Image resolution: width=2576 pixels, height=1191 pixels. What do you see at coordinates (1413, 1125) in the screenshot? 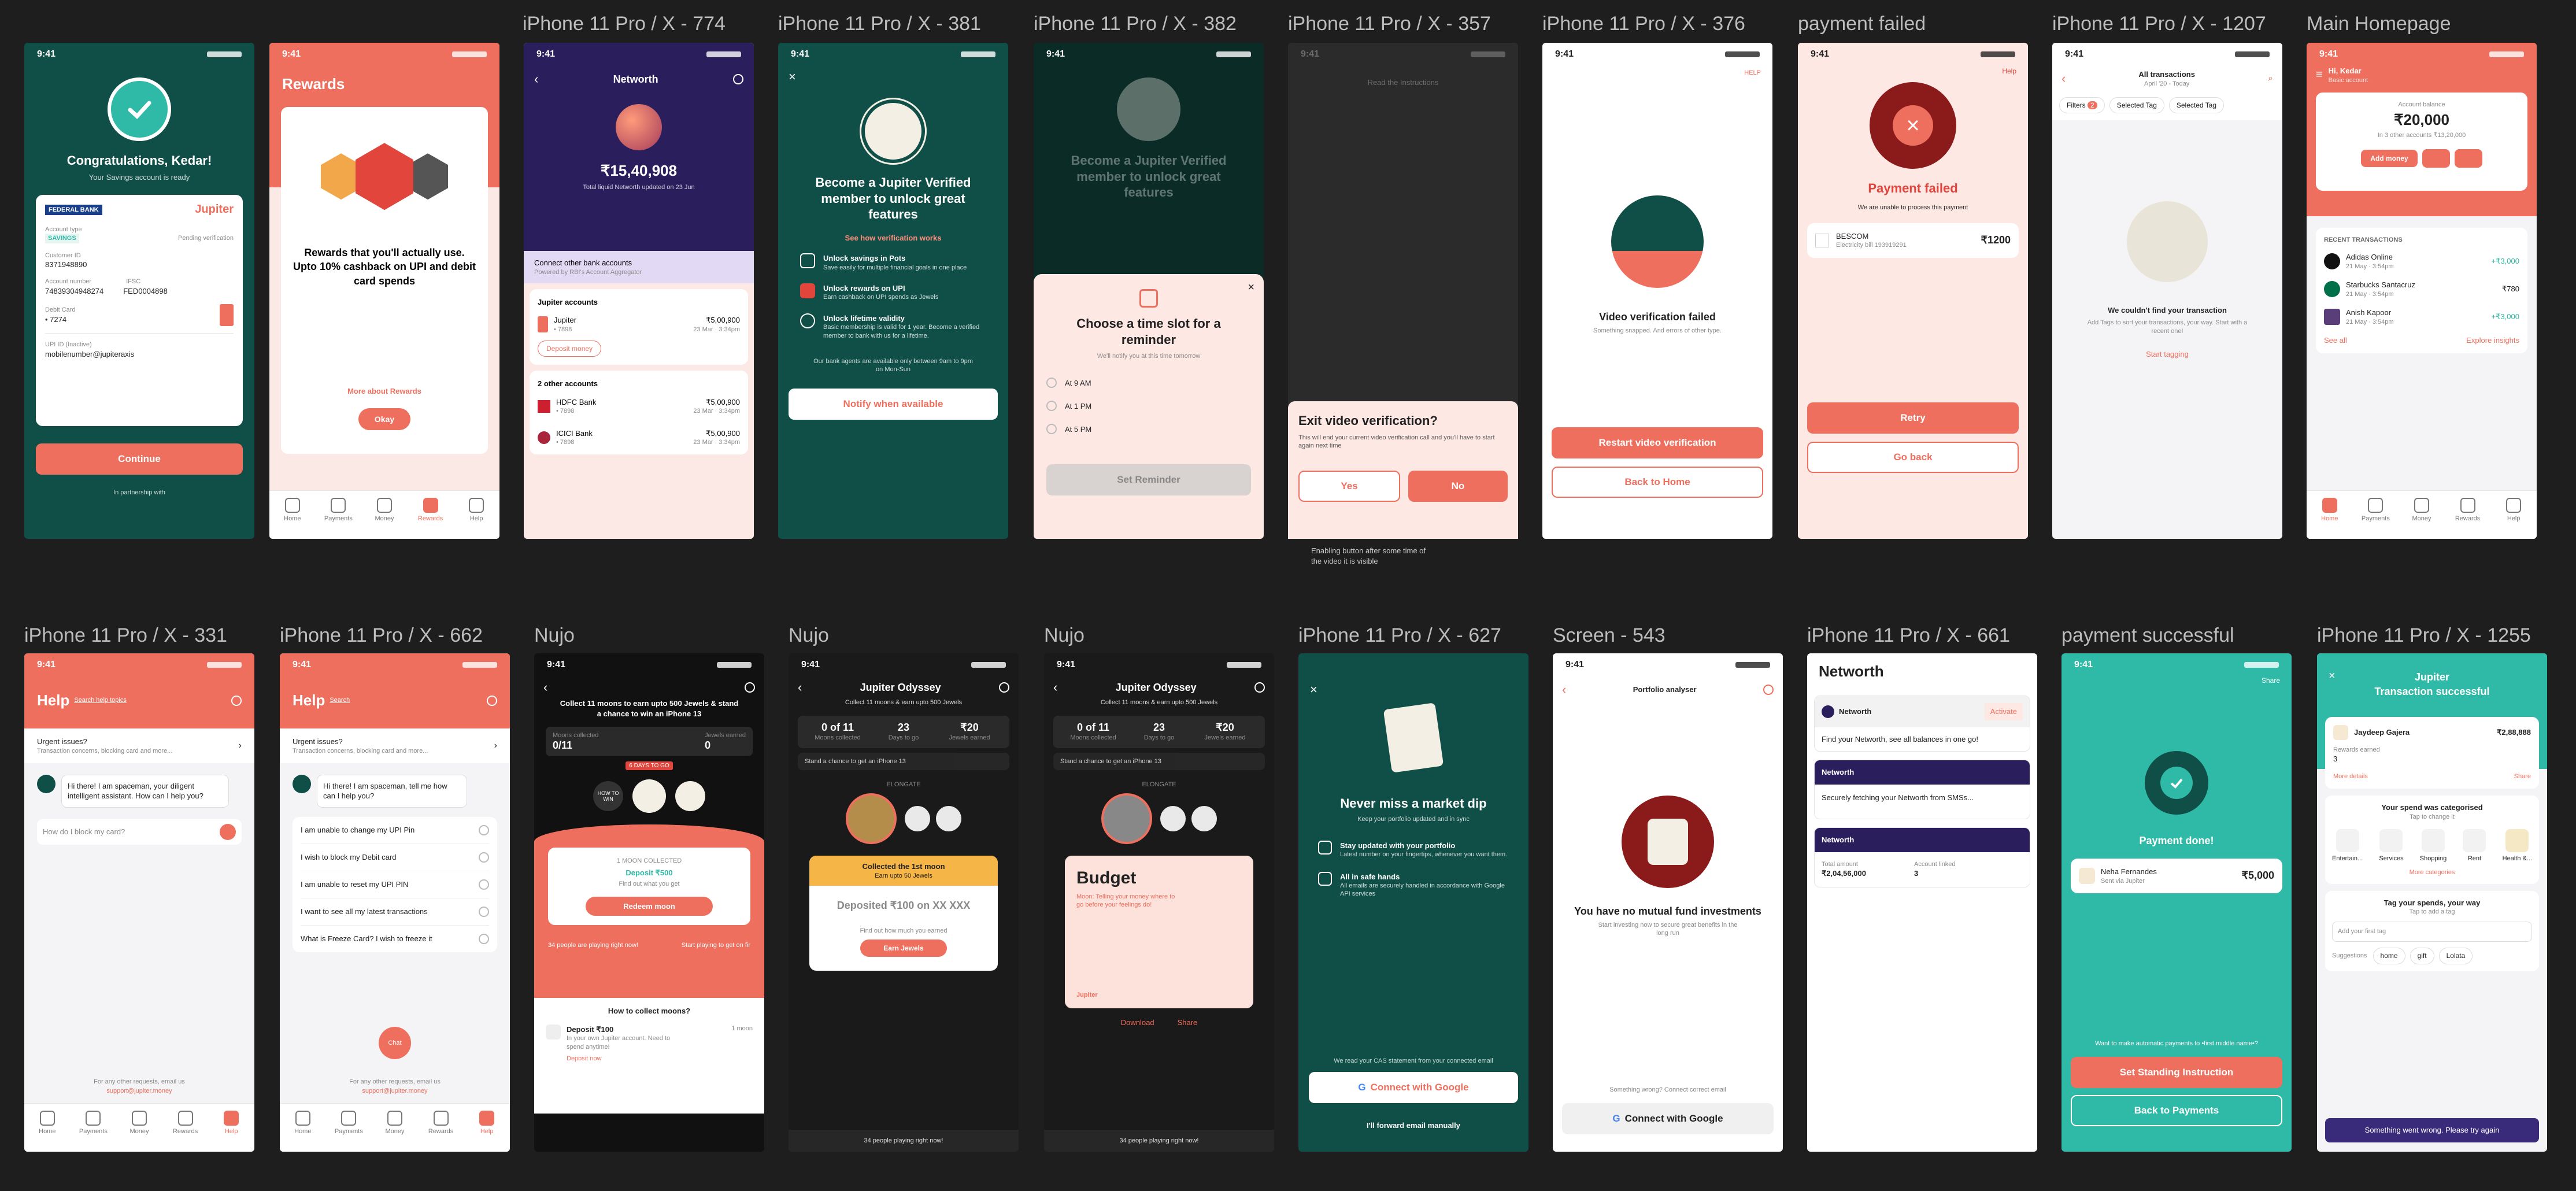
I see `forward-manually-link: I'll forward email manually` at bounding box center [1413, 1125].